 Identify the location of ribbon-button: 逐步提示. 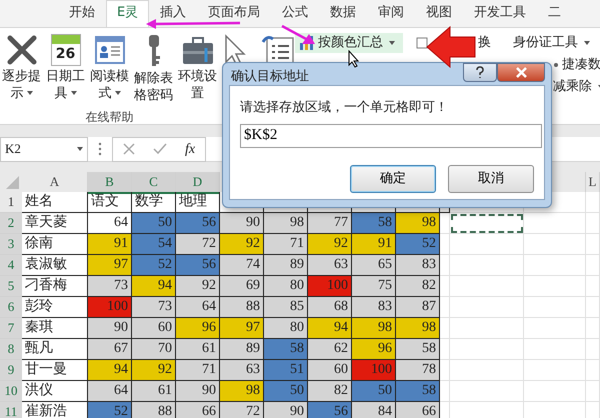
(21, 67).